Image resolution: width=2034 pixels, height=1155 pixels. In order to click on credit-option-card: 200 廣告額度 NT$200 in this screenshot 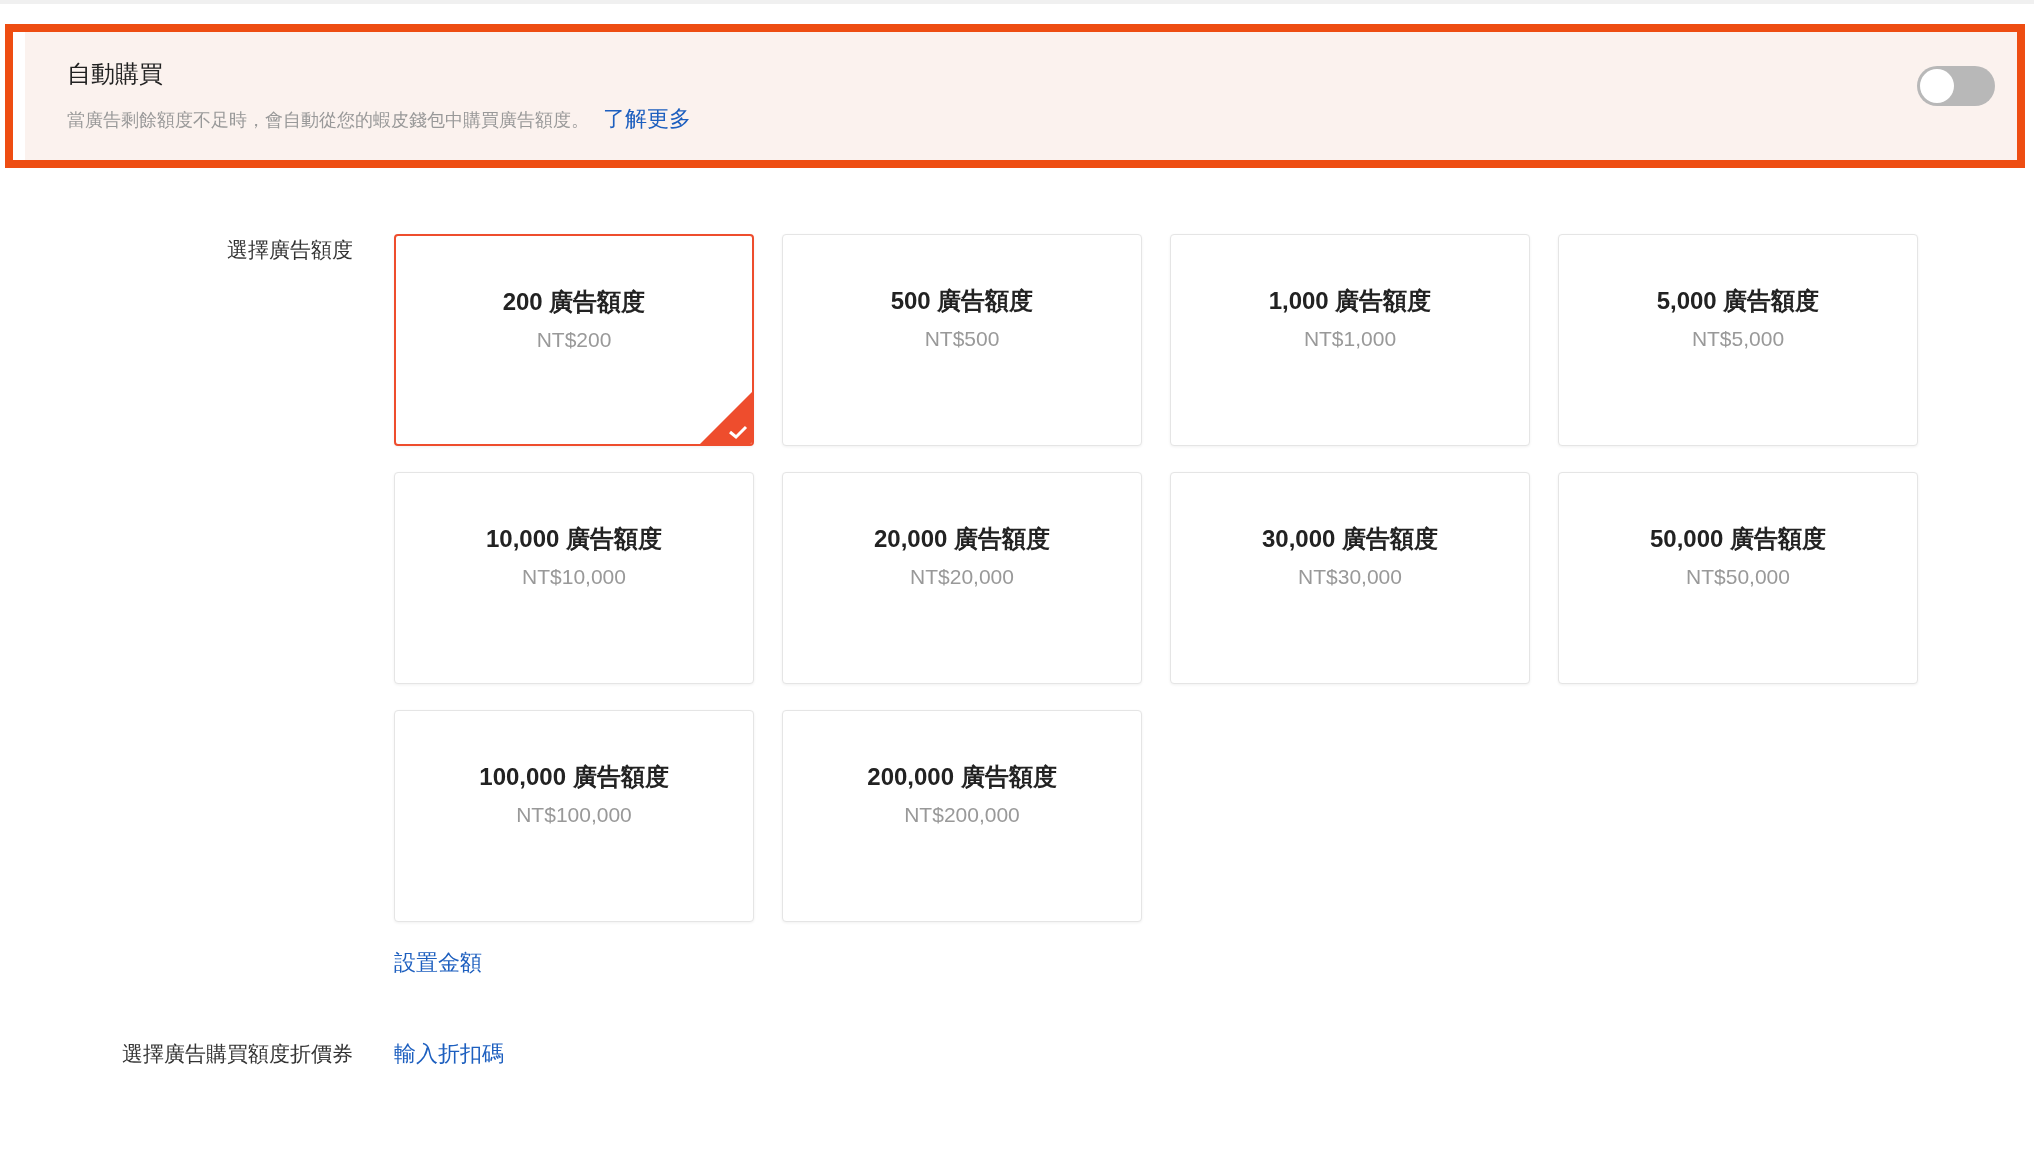, I will do `click(574, 340)`.